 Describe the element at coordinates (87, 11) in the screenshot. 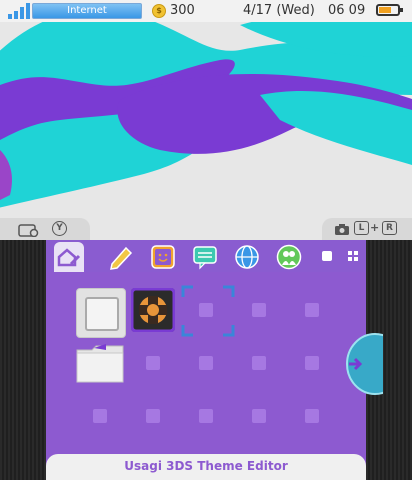

I see `network-status: Internet` at that location.